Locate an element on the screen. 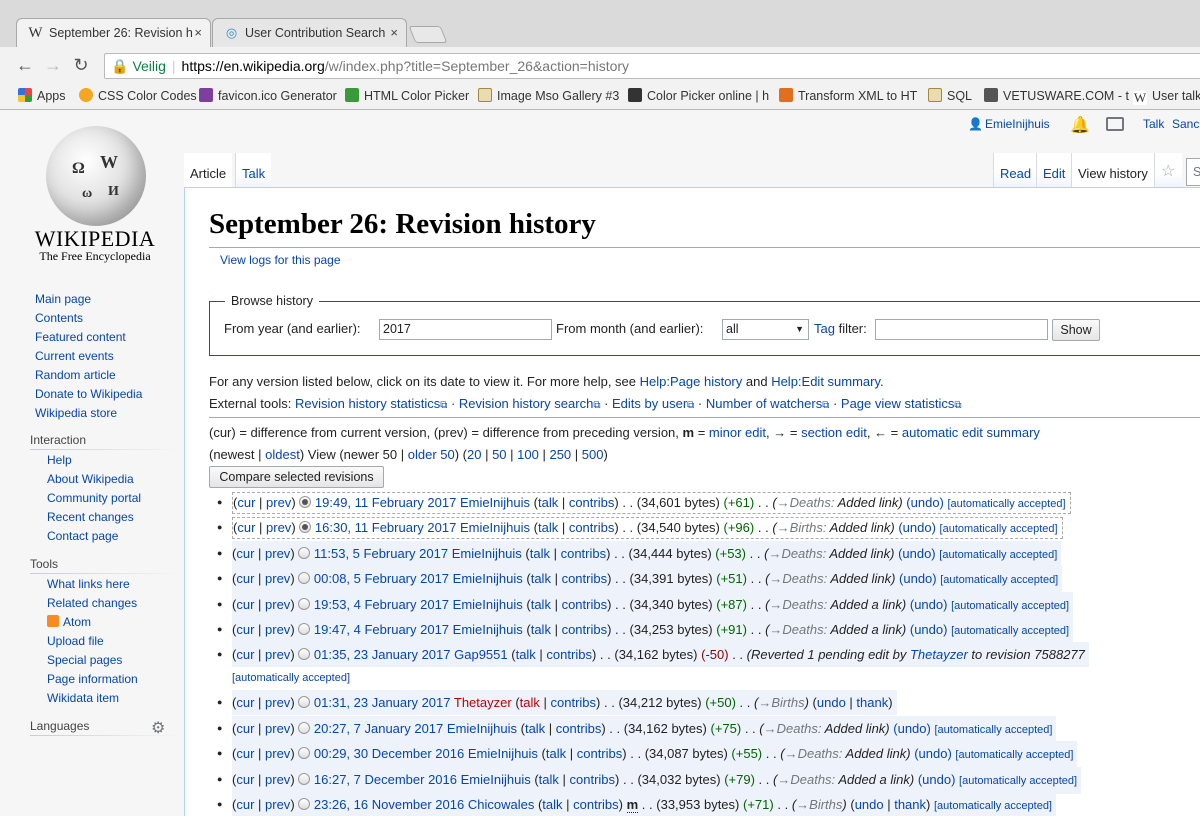  edits-by-user-link: Edits by user⧉ is located at coordinates (653, 403).